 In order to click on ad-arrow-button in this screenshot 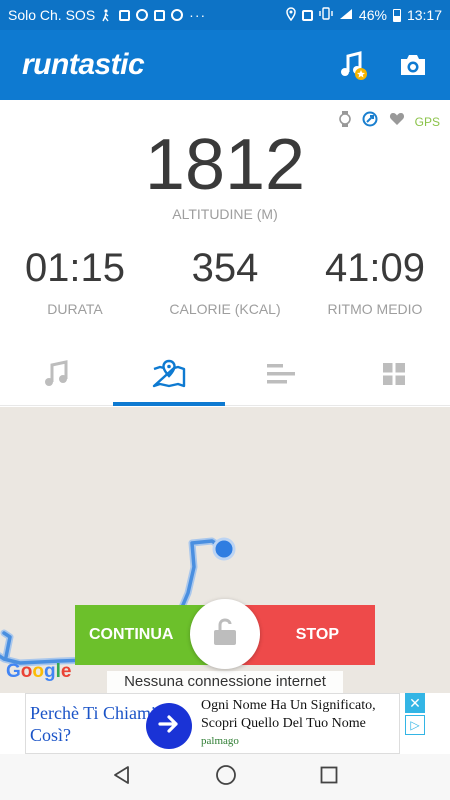, I will do `click(169, 726)`.